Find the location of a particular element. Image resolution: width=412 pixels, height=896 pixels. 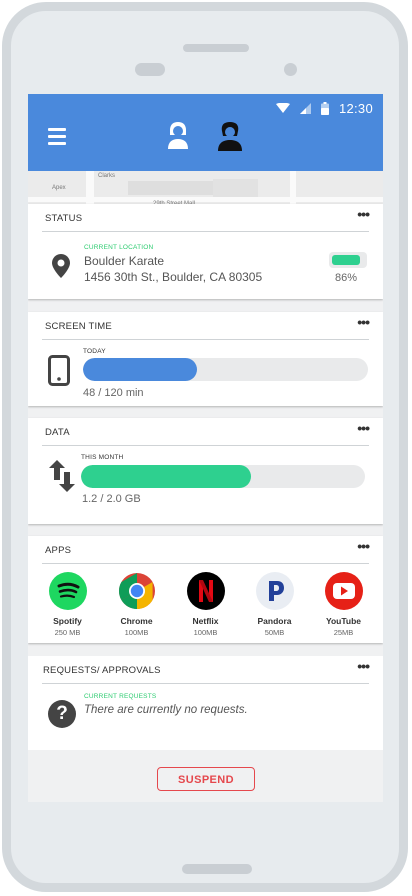

current-requests-label: CURRENT REQUESTS is located at coordinates (120, 696).